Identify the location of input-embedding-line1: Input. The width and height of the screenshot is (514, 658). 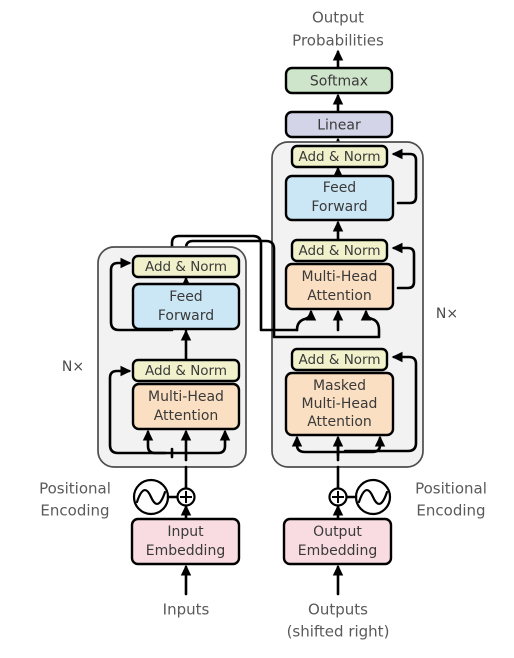
(185, 532).